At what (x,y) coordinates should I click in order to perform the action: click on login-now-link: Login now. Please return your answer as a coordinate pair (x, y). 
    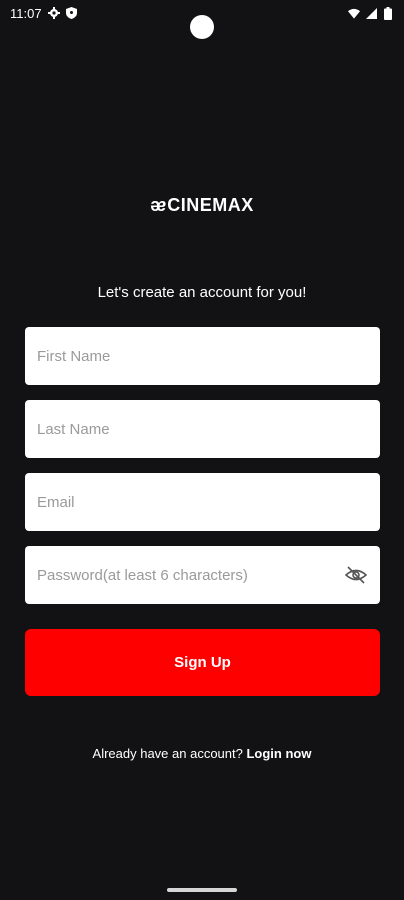
    Looking at the image, I should click on (278, 753).